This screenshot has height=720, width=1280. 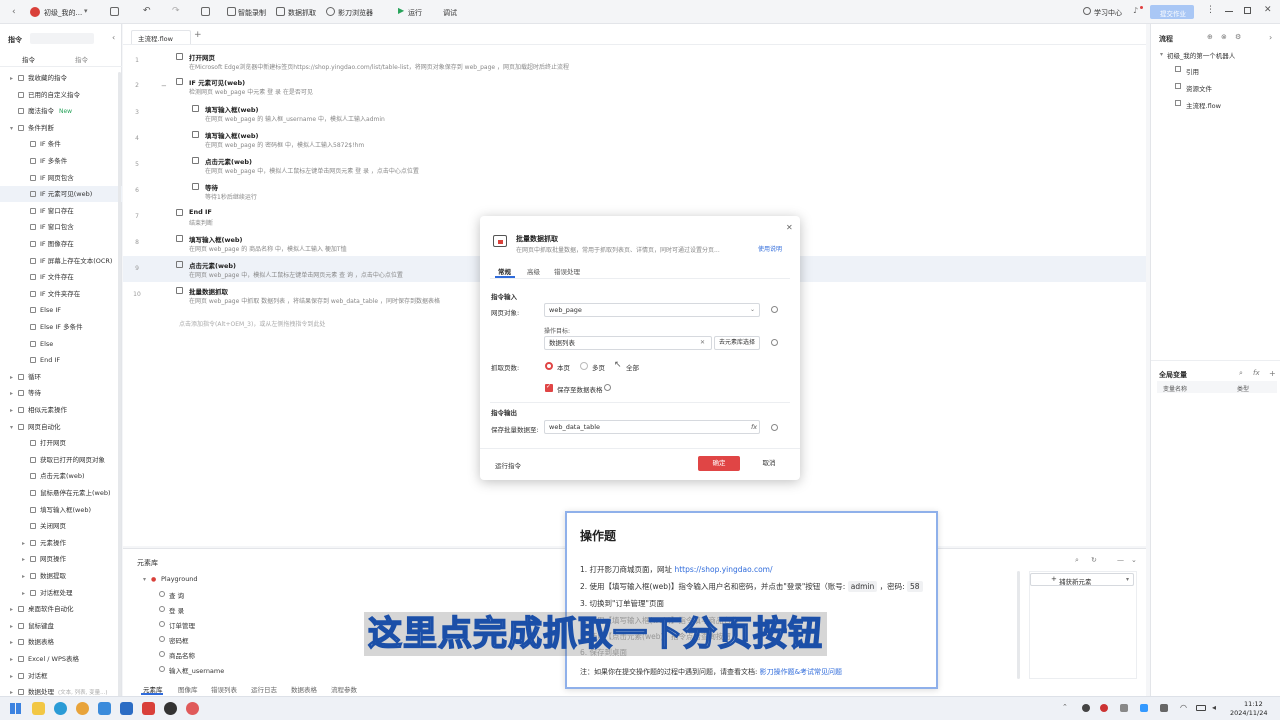 I want to click on store-icon, so click(x=104, y=708).